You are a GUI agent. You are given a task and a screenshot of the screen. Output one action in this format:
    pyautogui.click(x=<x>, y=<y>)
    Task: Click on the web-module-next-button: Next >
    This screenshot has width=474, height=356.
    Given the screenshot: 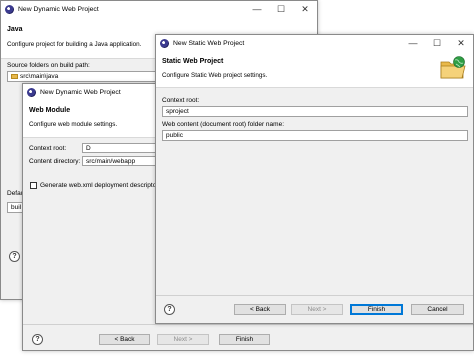 What is the action you would take?
    pyautogui.click(x=183, y=339)
    